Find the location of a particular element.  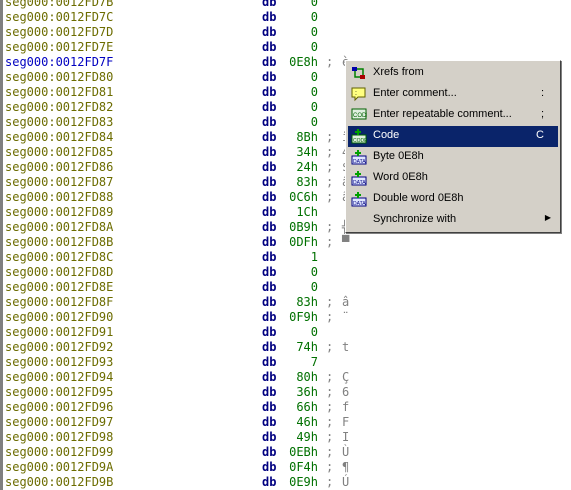

listing-row: seg000:0012FD99 db 0EBh; Ù is located at coordinates (285, 452).